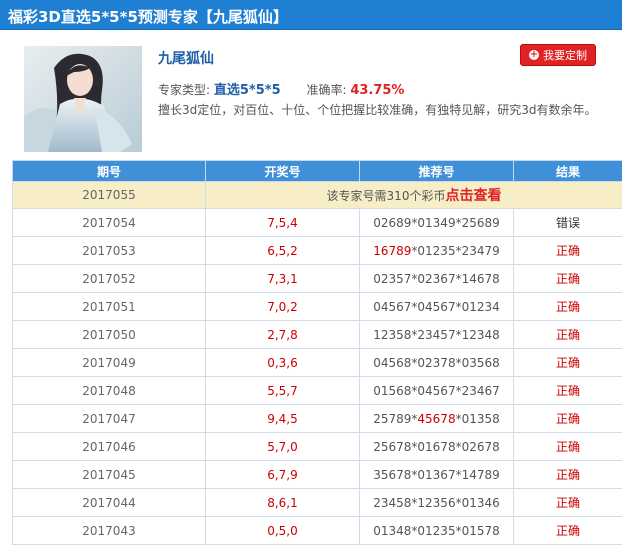 The height and width of the screenshot is (545, 622). What do you see at coordinates (109, 223) in the screenshot?
I see `period-cell: 2017054` at bounding box center [109, 223].